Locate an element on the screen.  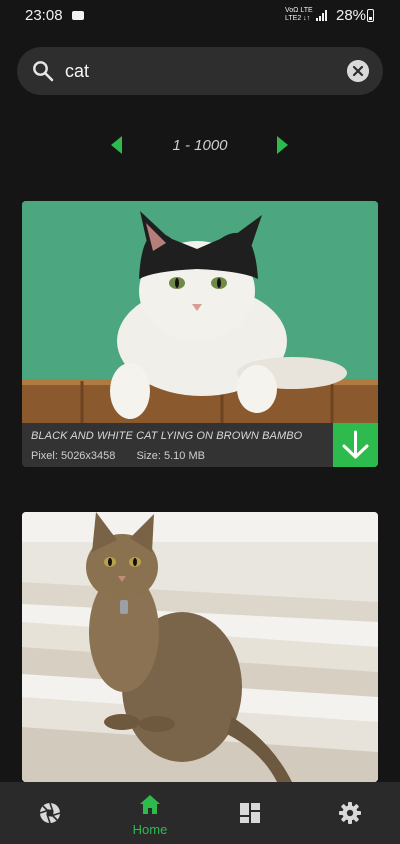
status-time: 23:08 is located at coordinates (44, 15).